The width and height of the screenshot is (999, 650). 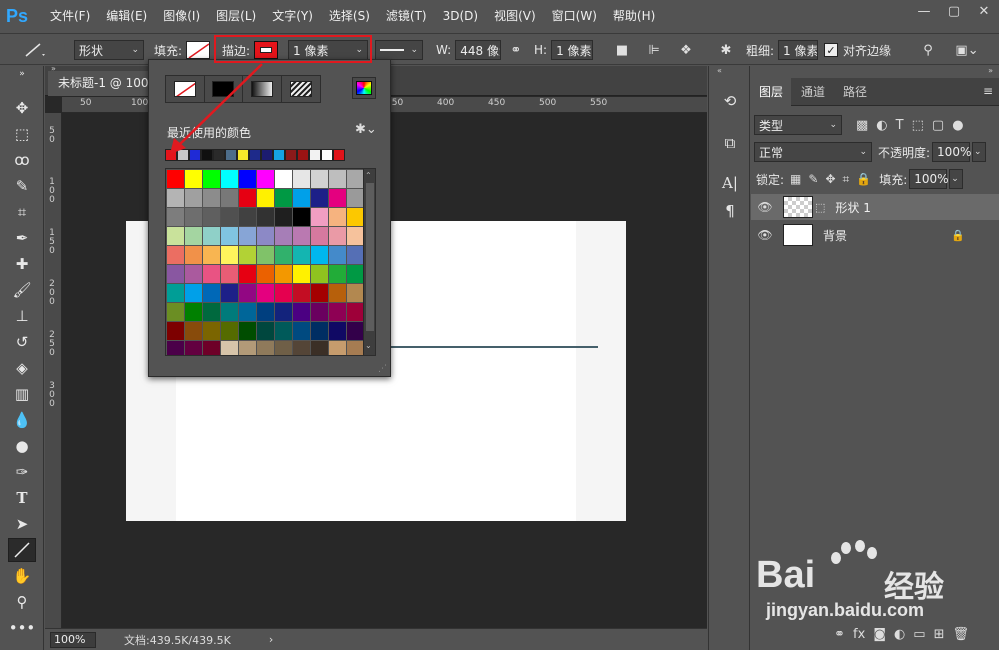 What do you see at coordinates (22, 134) in the screenshot?
I see `marquee-tool-icon: ⬚` at bounding box center [22, 134].